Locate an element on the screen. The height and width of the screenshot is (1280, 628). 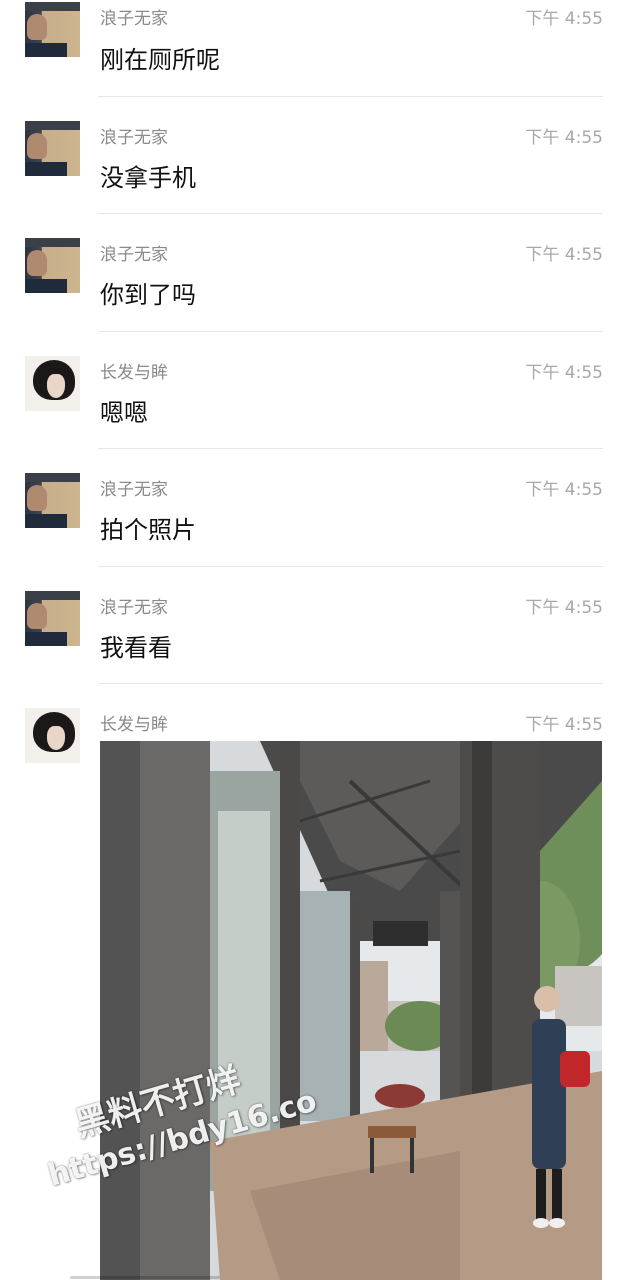
message-text: 没拿手机 is located at coordinates (148, 175).